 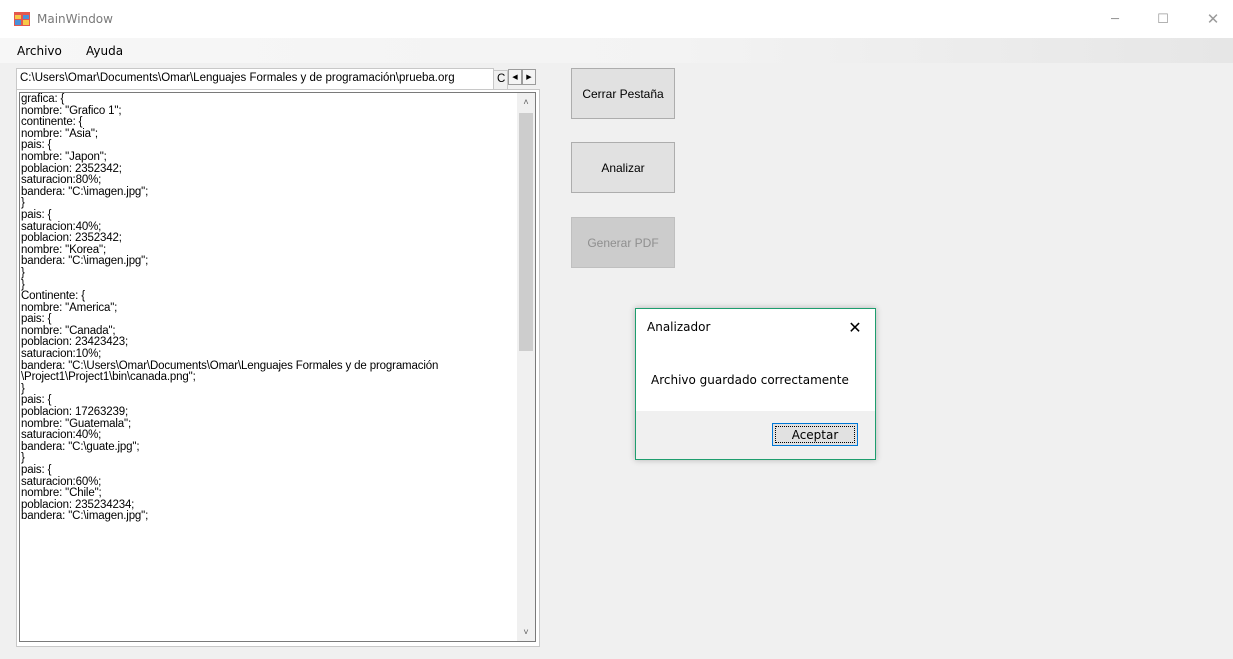 I want to click on tab-scroll-left-button: ◀, so click(x=515, y=77).